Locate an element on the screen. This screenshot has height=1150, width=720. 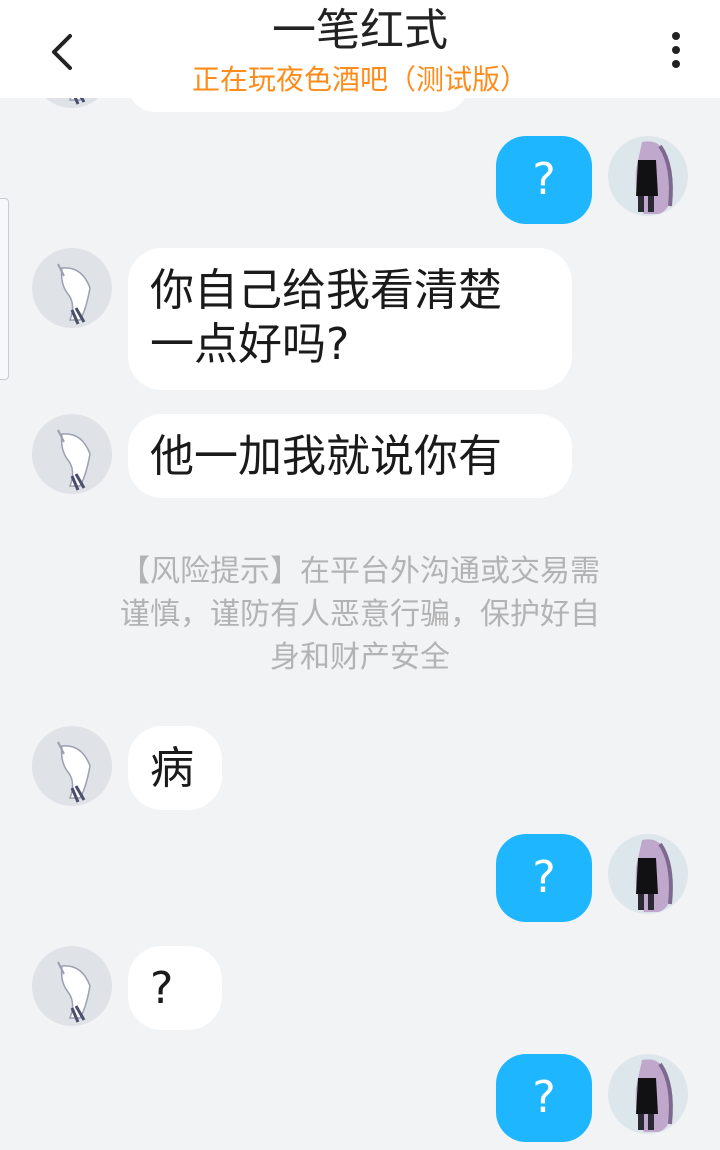
message-bubble-other: 他一加我就说你有 is located at coordinates (350, 456).